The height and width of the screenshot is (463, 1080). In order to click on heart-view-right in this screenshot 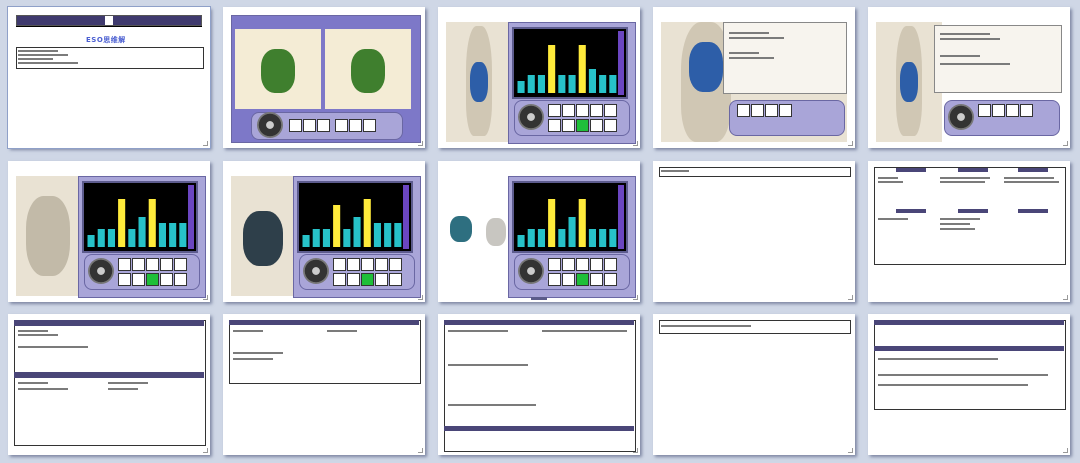, I will do `click(368, 69)`.